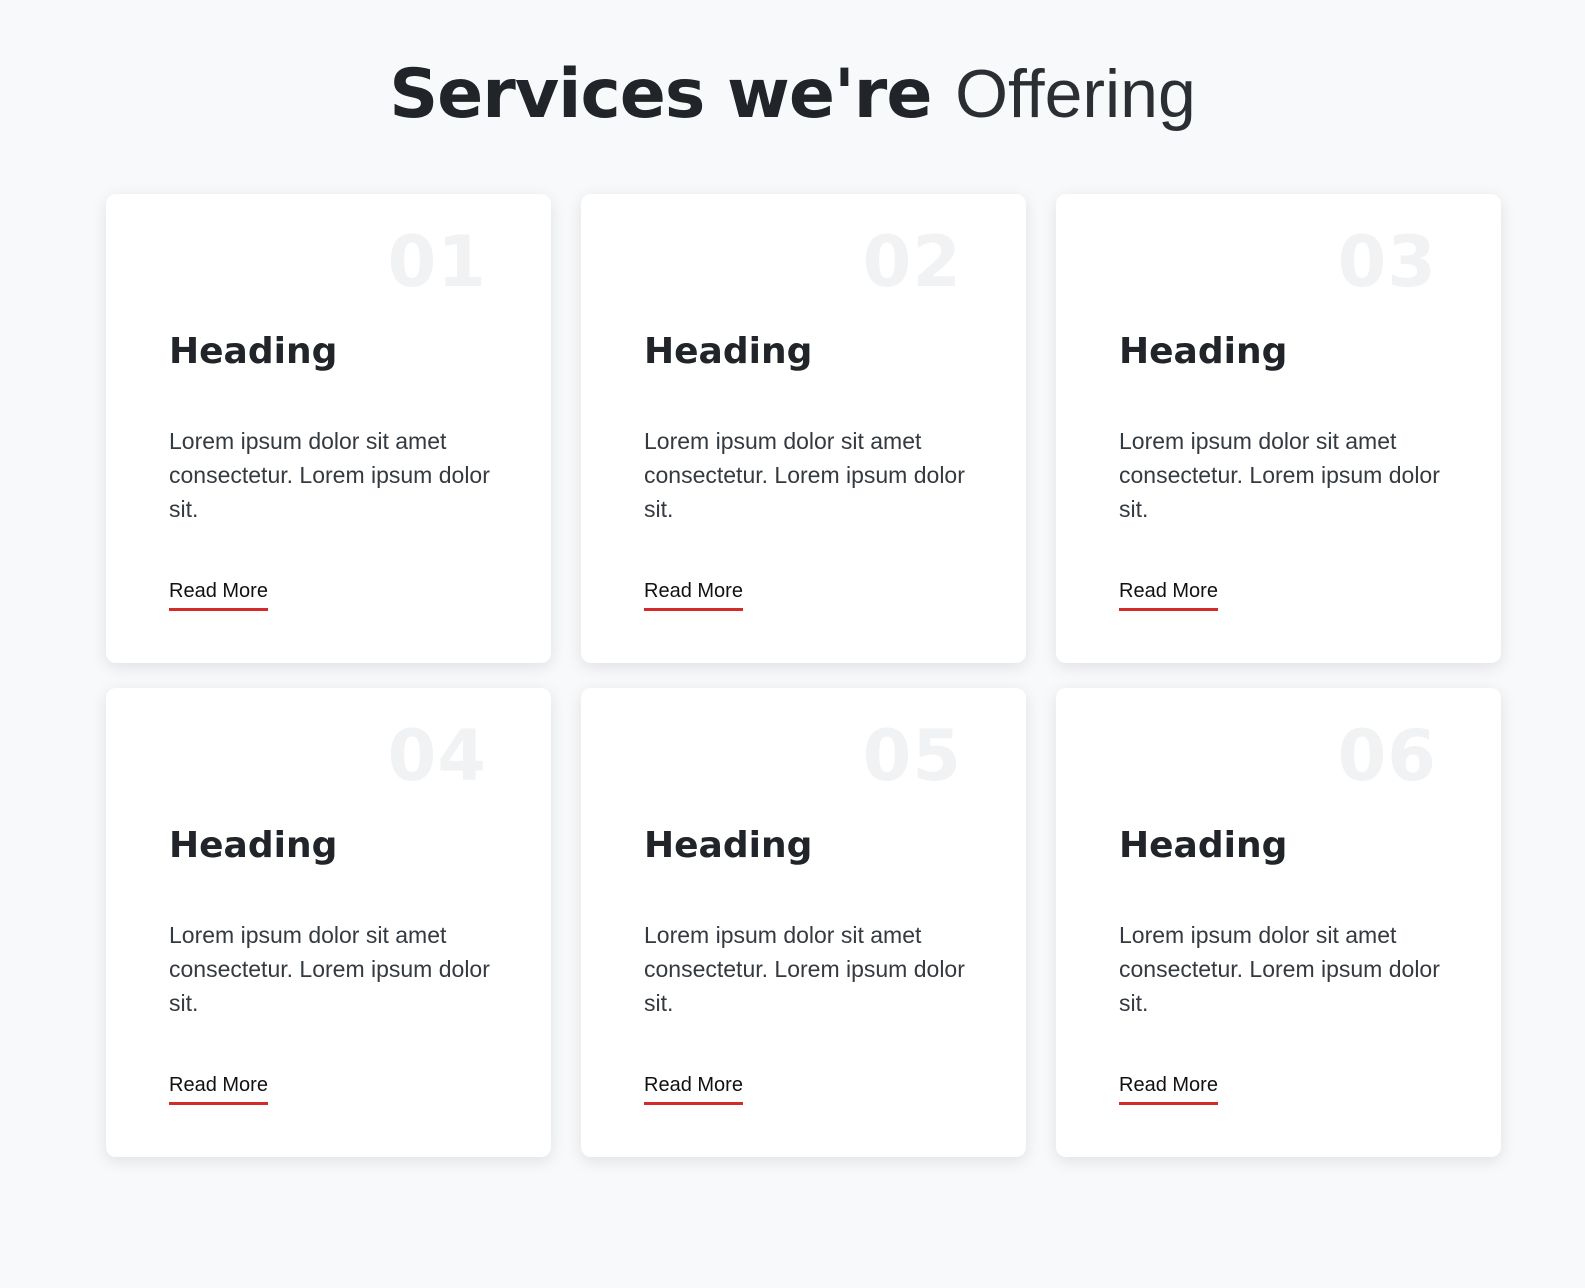  What do you see at coordinates (912, 756) in the screenshot?
I see `card-number: 05` at bounding box center [912, 756].